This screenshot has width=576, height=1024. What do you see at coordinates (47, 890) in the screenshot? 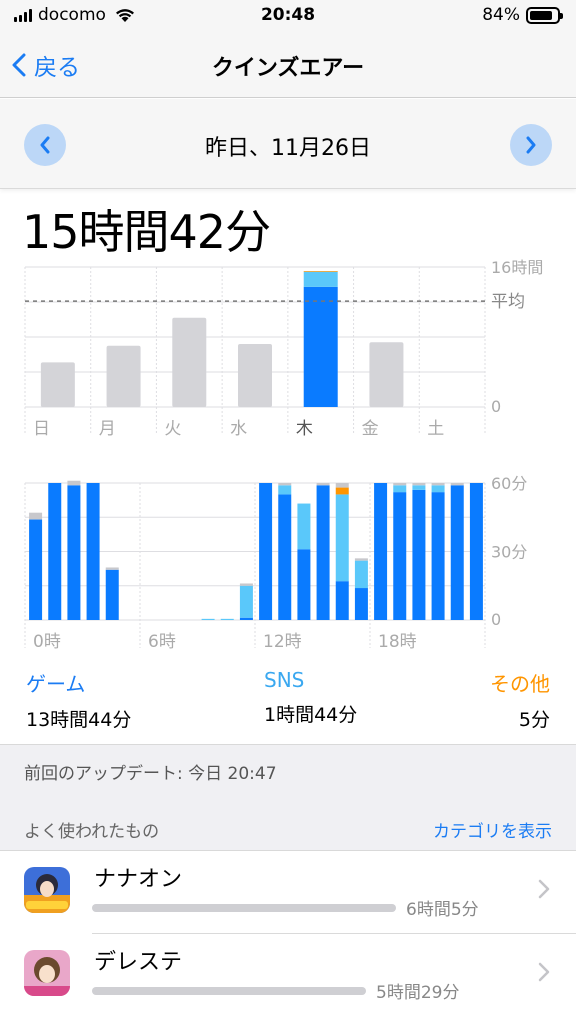
I see `app-icon-nanaon` at bounding box center [47, 890].